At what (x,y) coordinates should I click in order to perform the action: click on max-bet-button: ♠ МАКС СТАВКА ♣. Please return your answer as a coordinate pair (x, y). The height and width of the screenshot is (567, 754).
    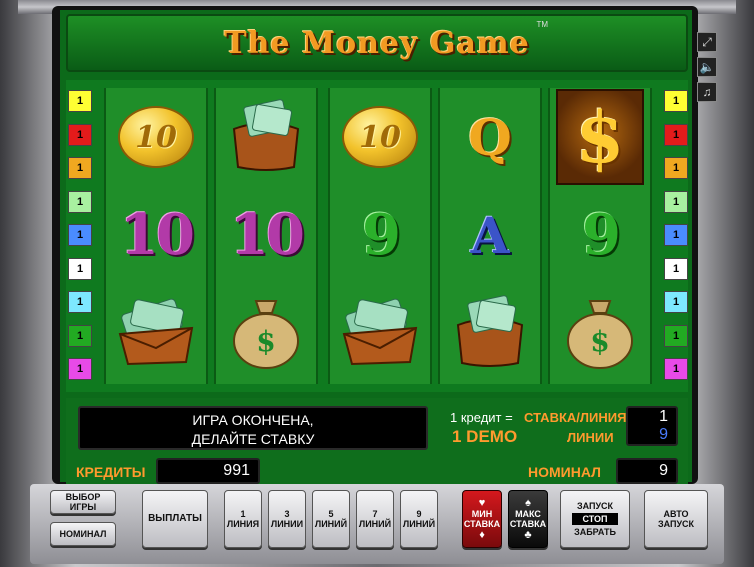
    Looking at the image, I should click on (528, 519).